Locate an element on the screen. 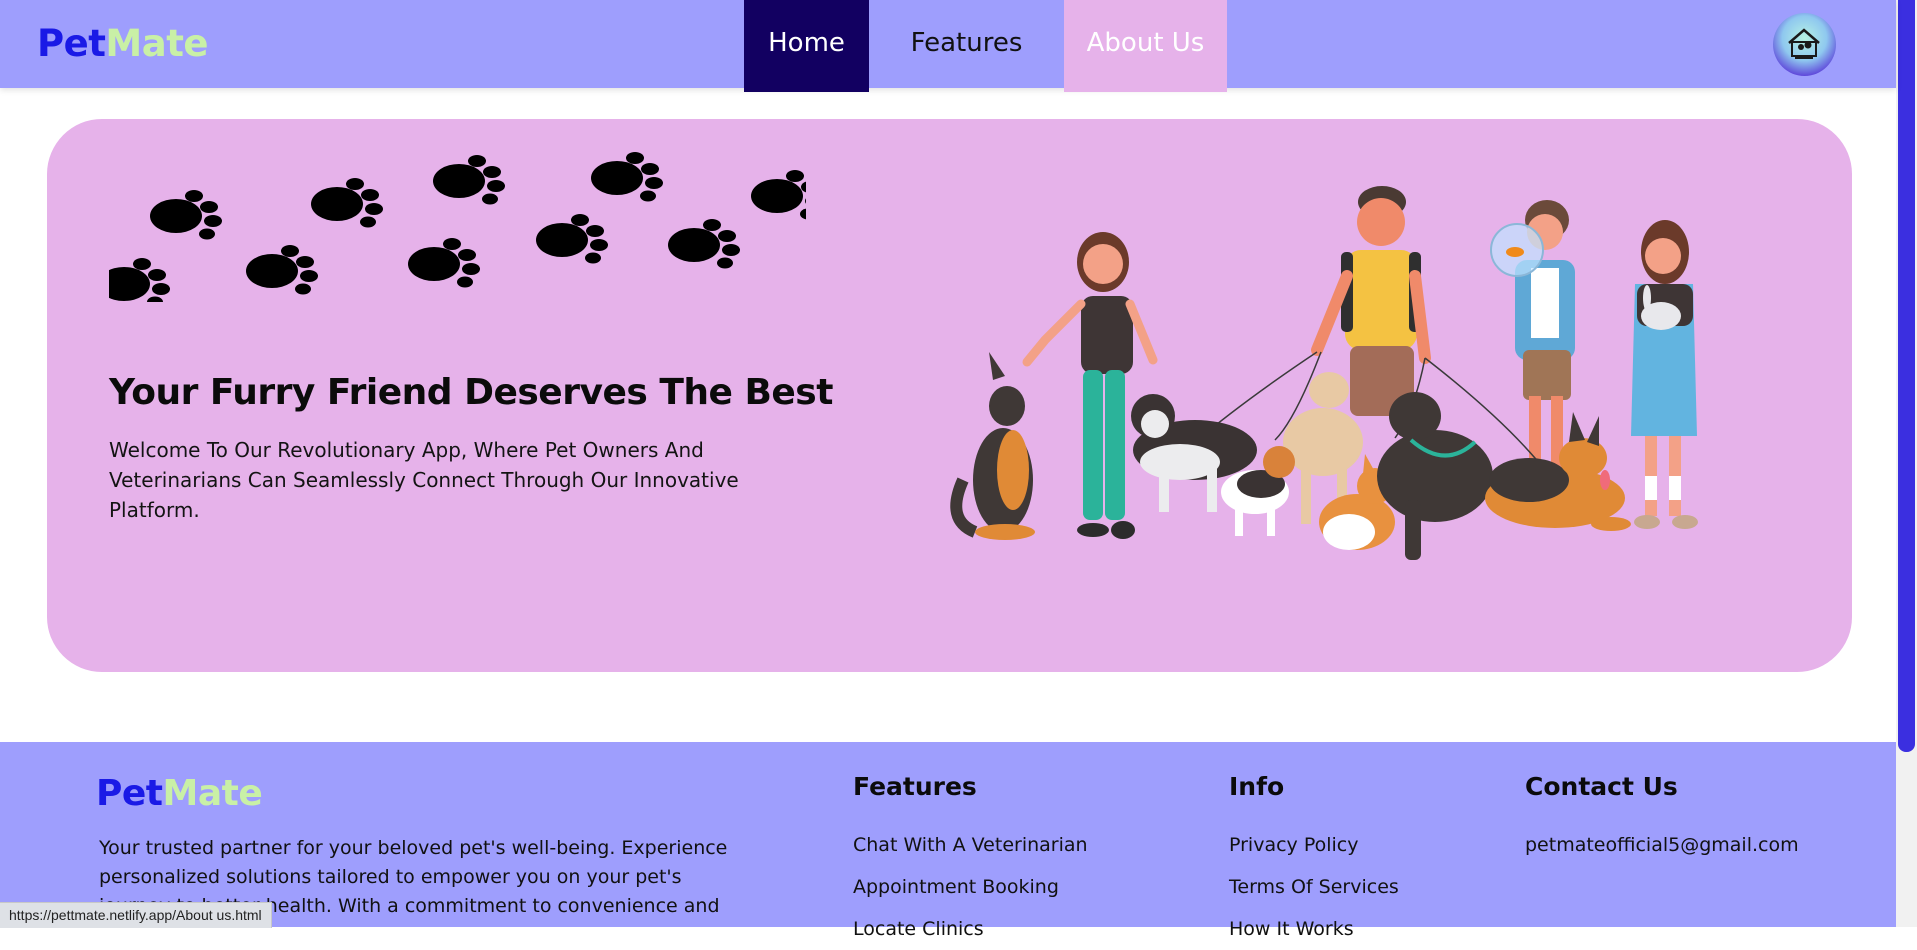 This screenshot has height=950, width=1917. footer-link-locate-clinics: Locate Clinics is located at coordinates (970, 929).